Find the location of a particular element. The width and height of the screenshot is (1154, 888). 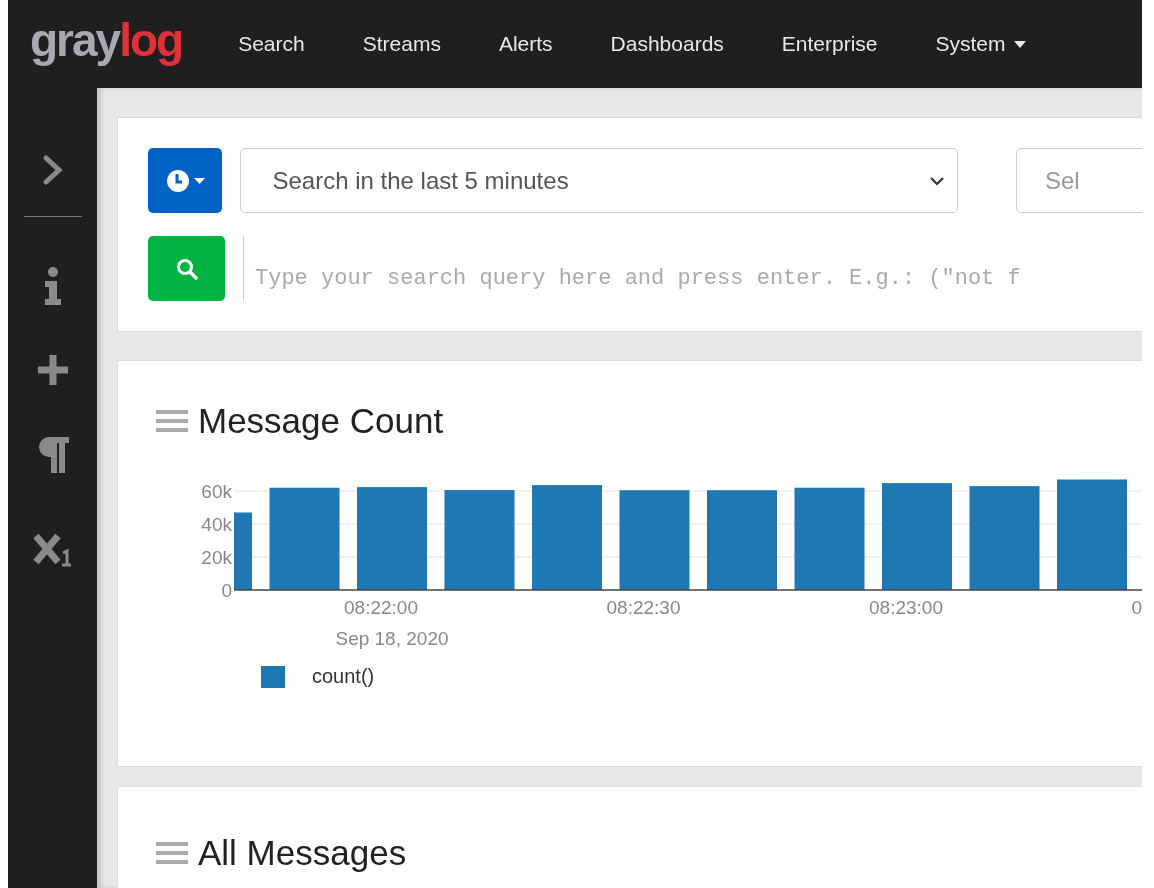

nav-link: Dashboards is located at coordinates (667, 44).